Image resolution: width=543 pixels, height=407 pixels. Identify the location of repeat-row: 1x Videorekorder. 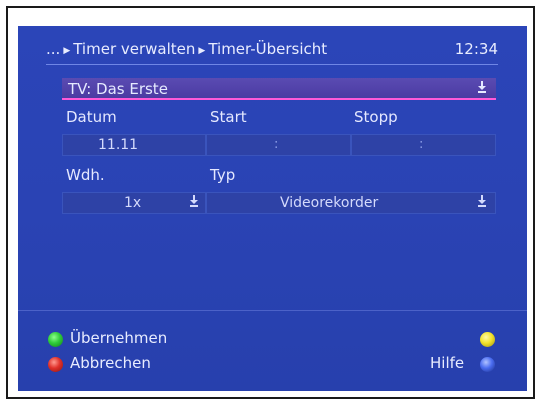
(279, 203).